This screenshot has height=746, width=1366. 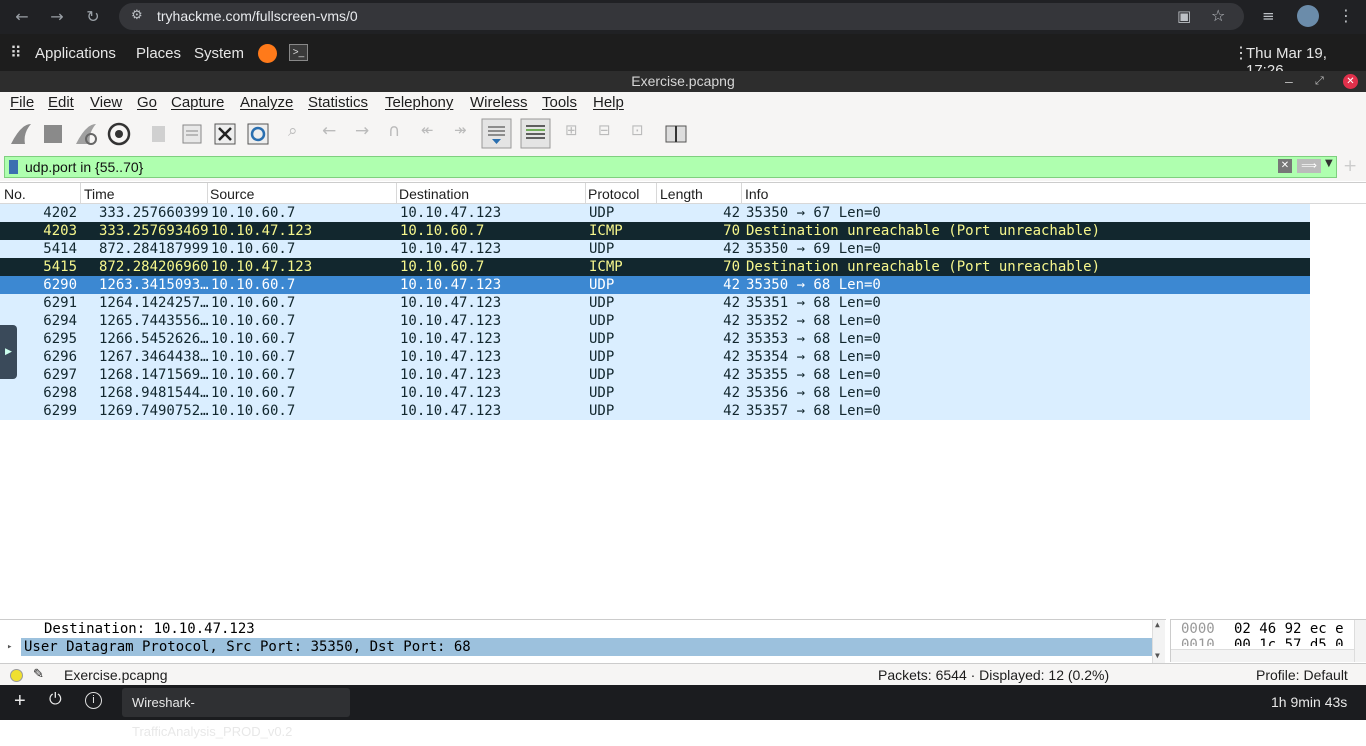 What do you see at coordinates (258, 134) in the screenshot?
I see `reload-file-icon` at bounding box center [258, 134].